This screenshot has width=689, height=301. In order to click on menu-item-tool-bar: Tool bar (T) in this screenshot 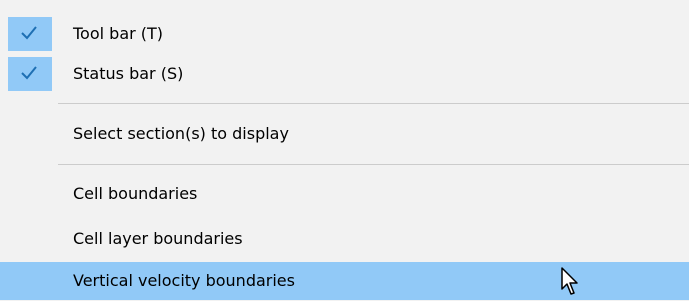, I will do `click(344, 34)`.